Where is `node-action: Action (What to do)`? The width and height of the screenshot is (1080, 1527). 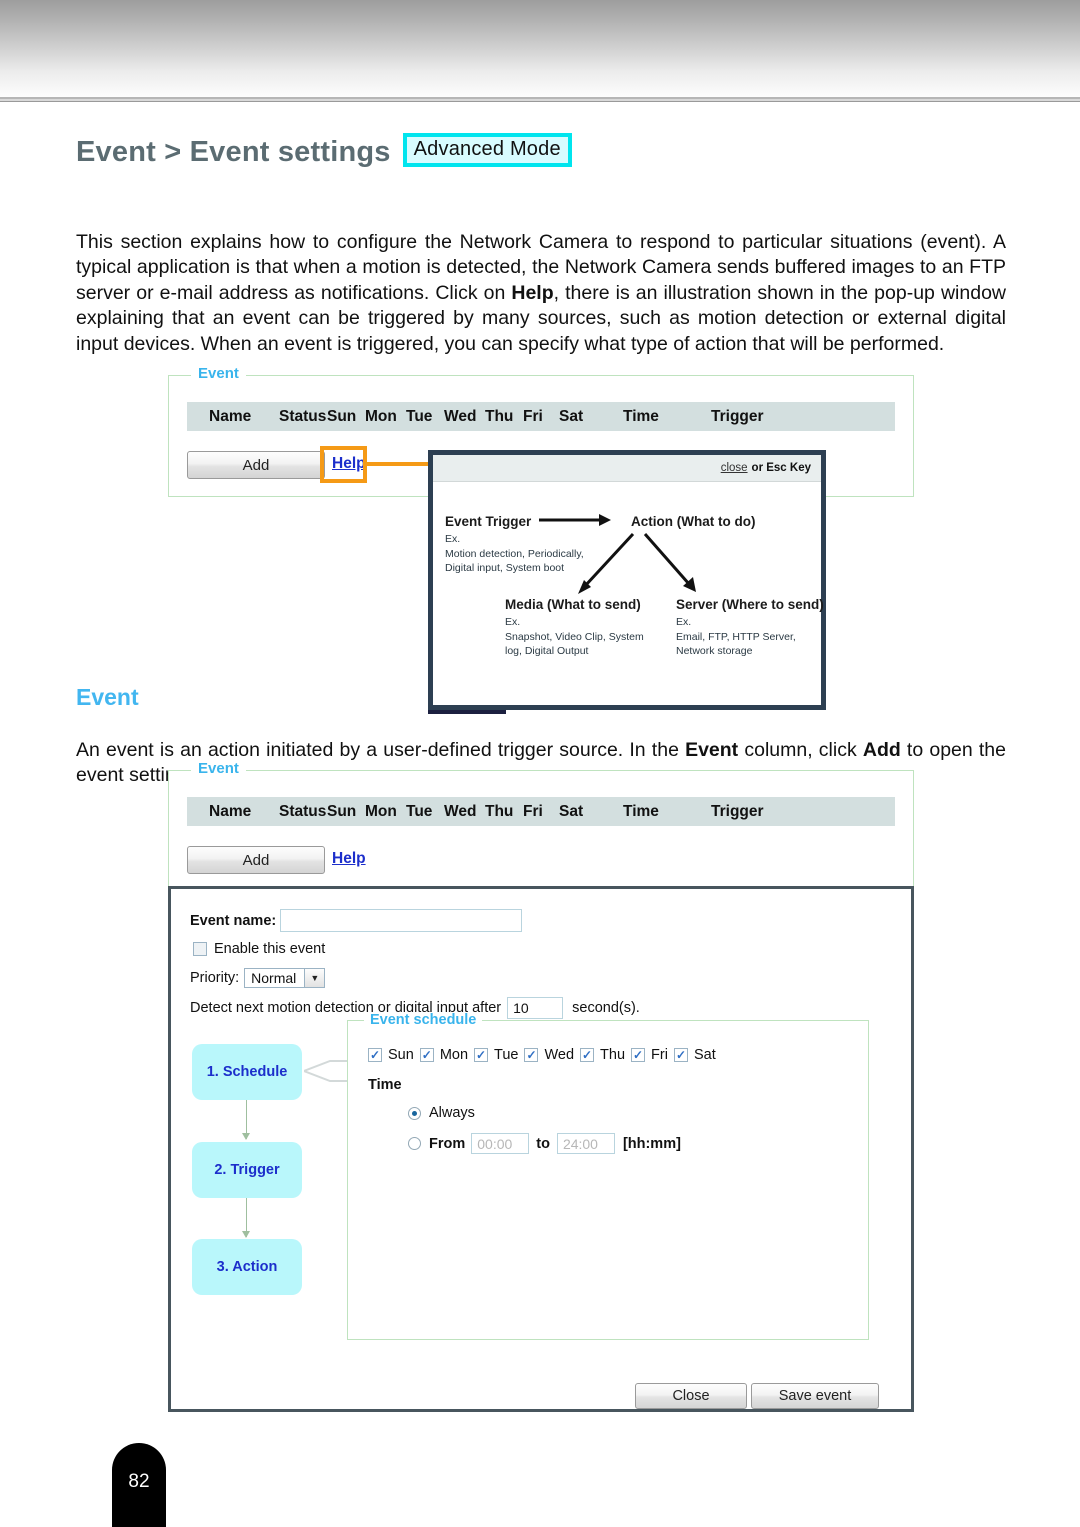
node-action: Action (What to do) is located at coordinates (693, 521).